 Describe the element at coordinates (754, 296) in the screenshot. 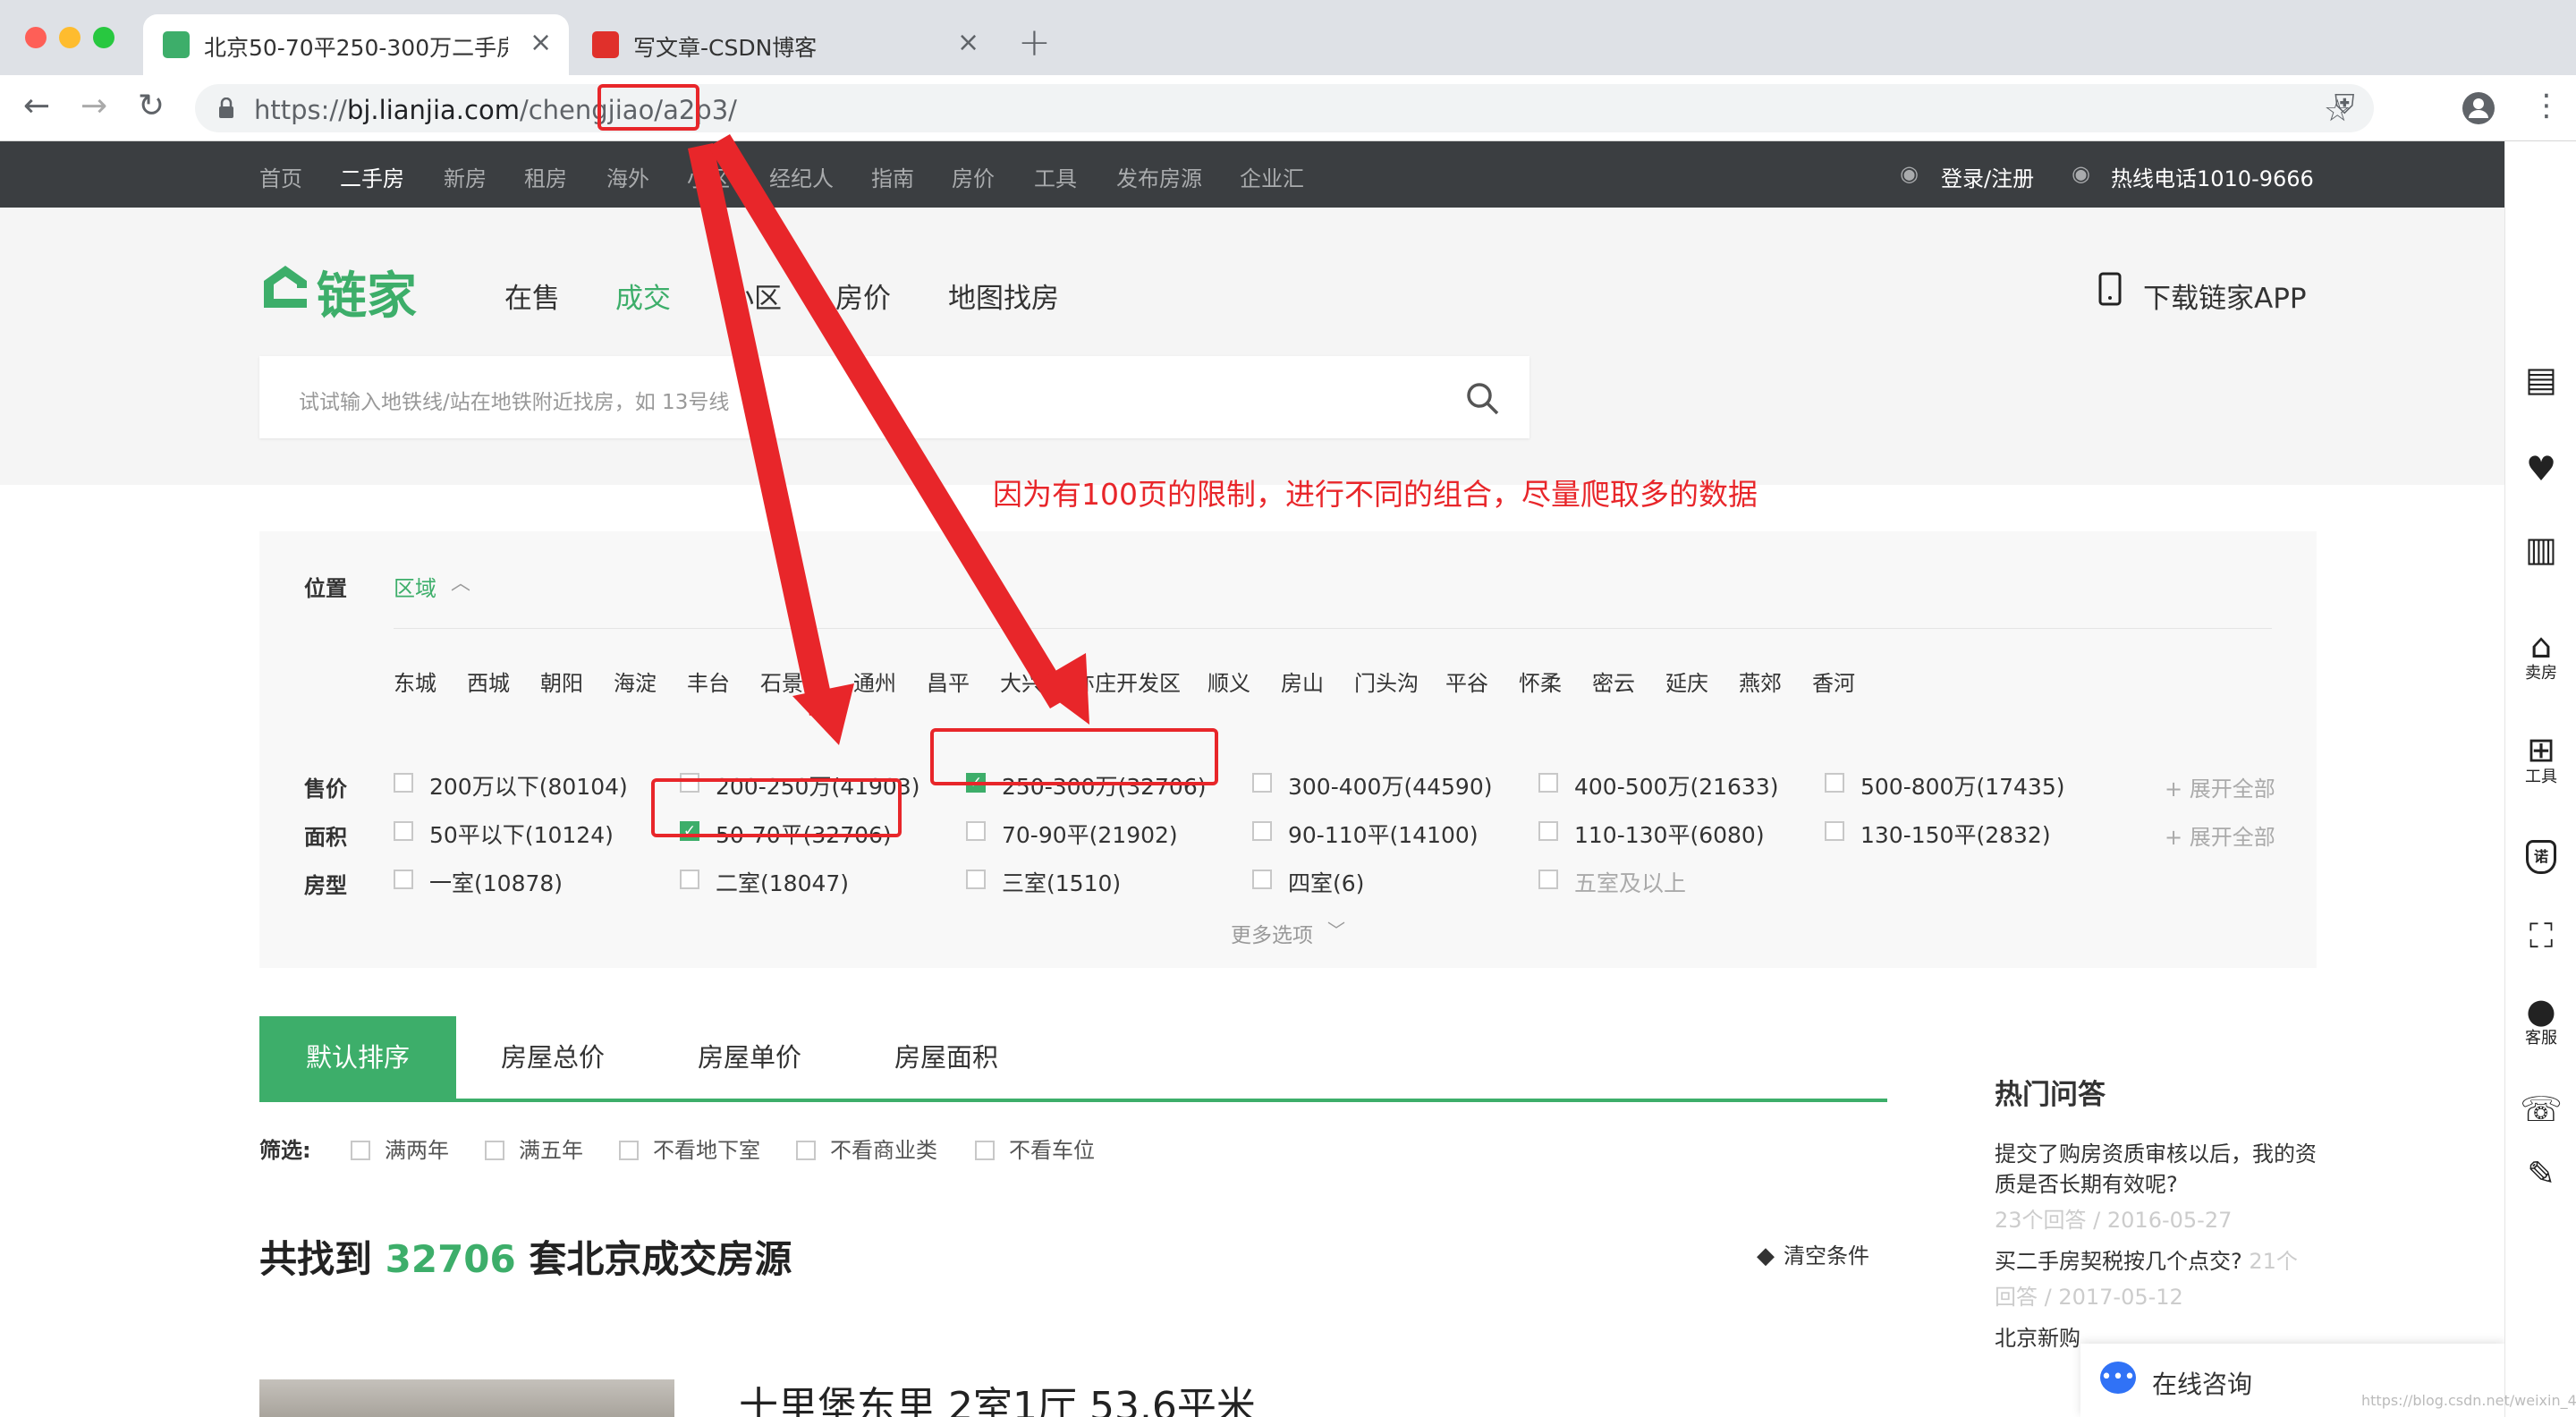

I see `mainnav-community: 小区` at that location.